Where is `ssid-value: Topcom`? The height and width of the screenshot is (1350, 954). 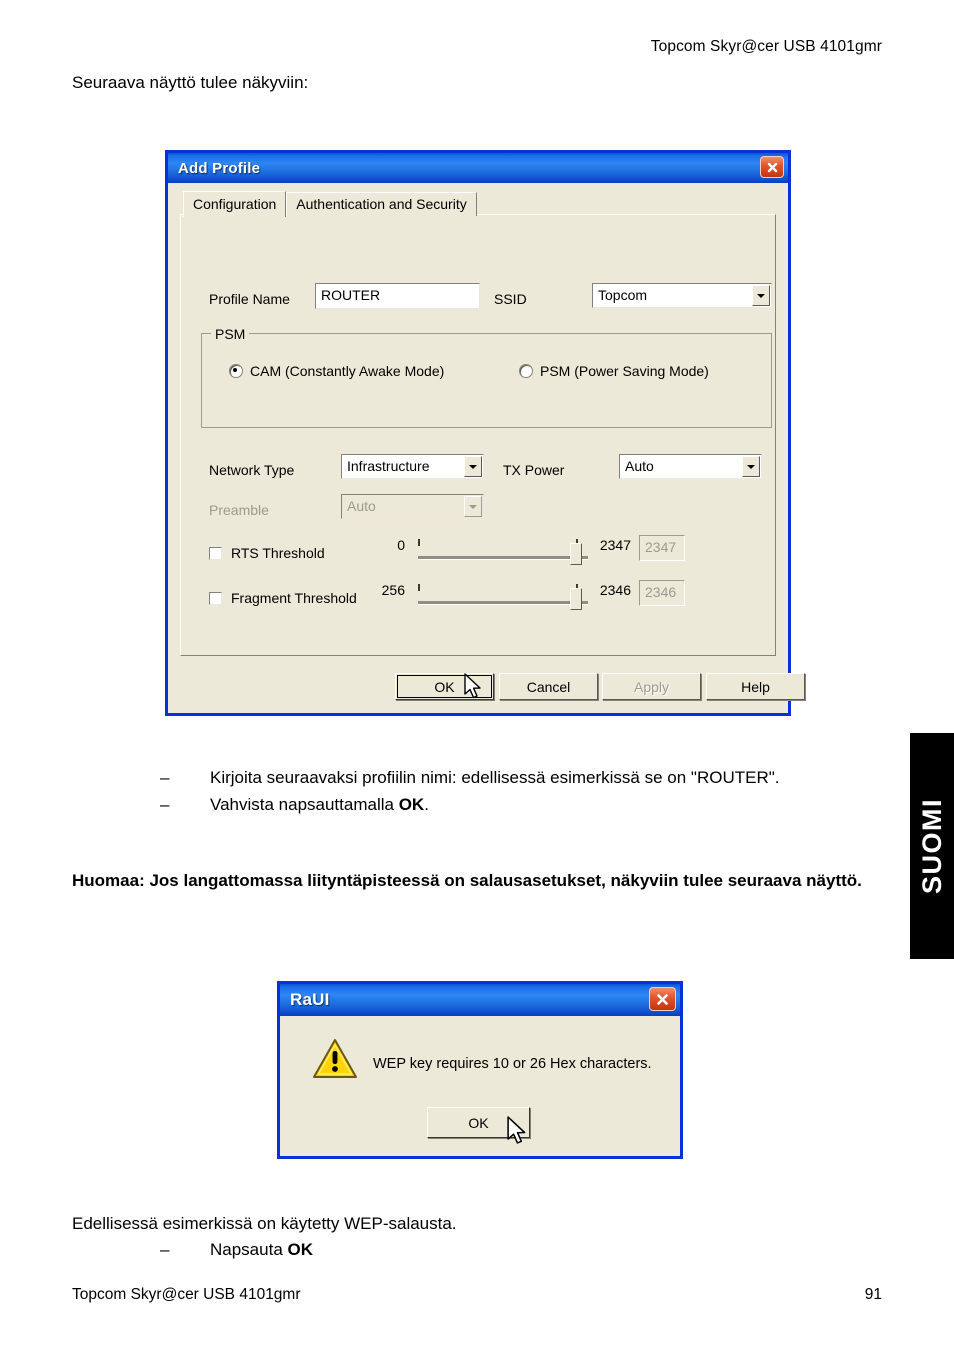
ssid-value: Topcom is located at coordinates (623, 295).